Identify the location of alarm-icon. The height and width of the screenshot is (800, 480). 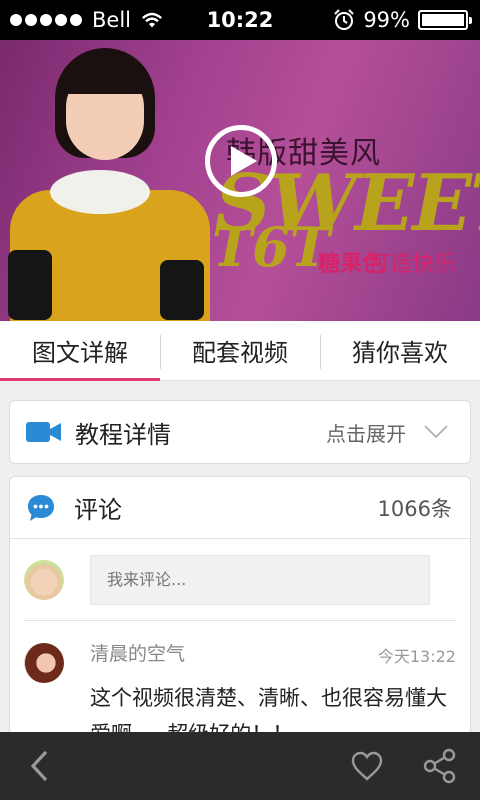
(344, 19).